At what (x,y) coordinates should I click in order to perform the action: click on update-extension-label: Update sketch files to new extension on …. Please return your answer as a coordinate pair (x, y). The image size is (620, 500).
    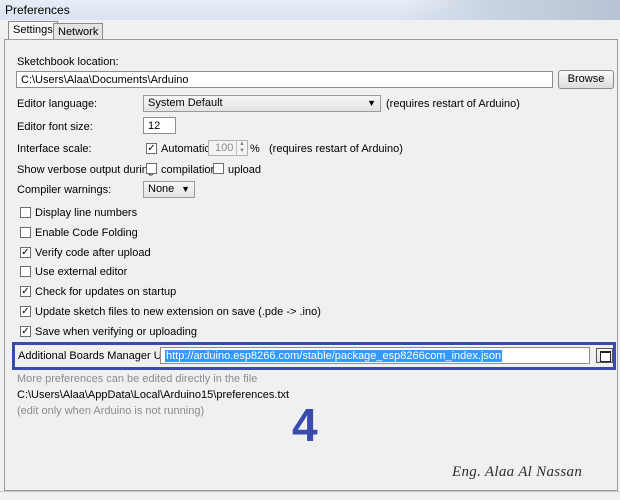
    Looking at the image, I should click on (178, 312).